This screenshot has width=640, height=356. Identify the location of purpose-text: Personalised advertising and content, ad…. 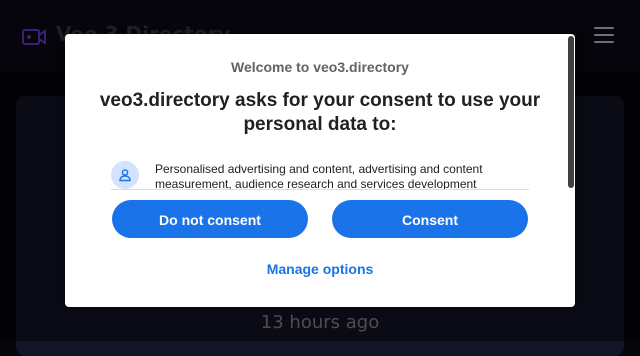
(319, 176).